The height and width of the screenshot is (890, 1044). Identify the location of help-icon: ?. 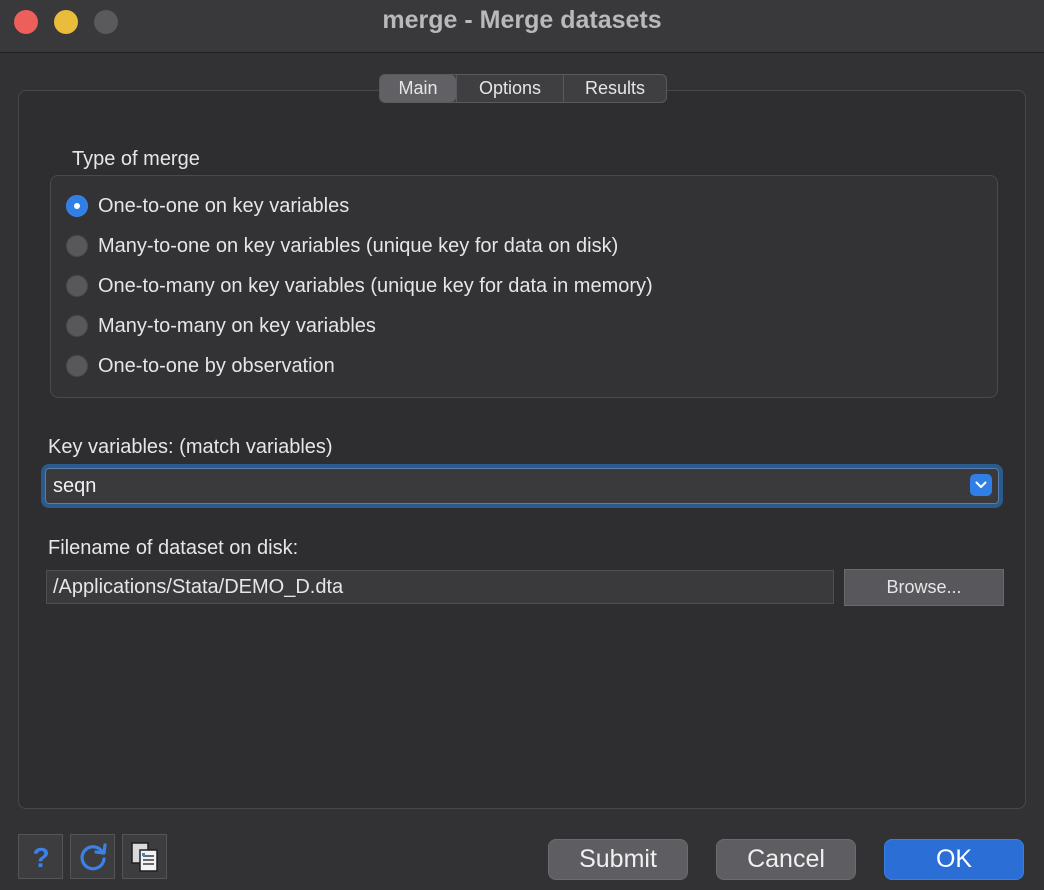
(40, 857).